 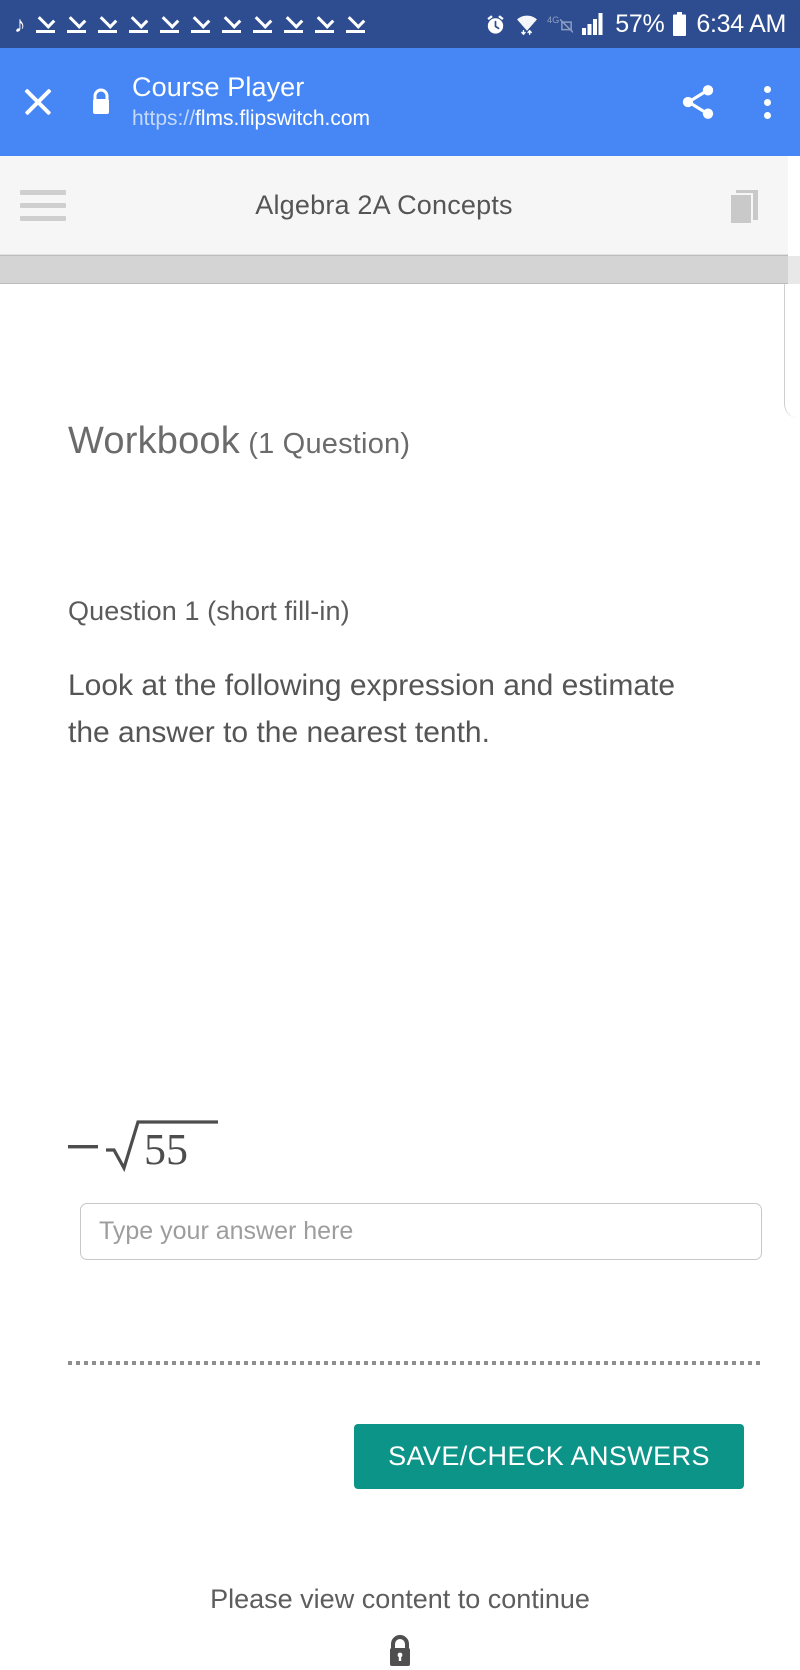 I want to click on battery-percentage: 57%, so click(x=640, y=23).